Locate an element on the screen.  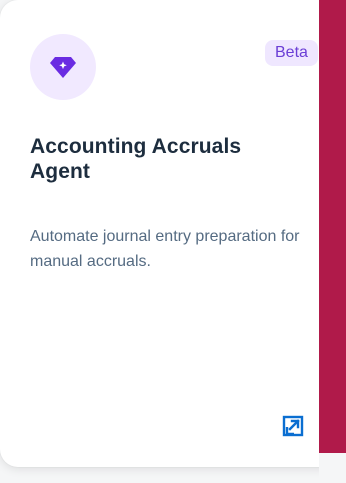
agent-icon is located at coordinates (63, 67).